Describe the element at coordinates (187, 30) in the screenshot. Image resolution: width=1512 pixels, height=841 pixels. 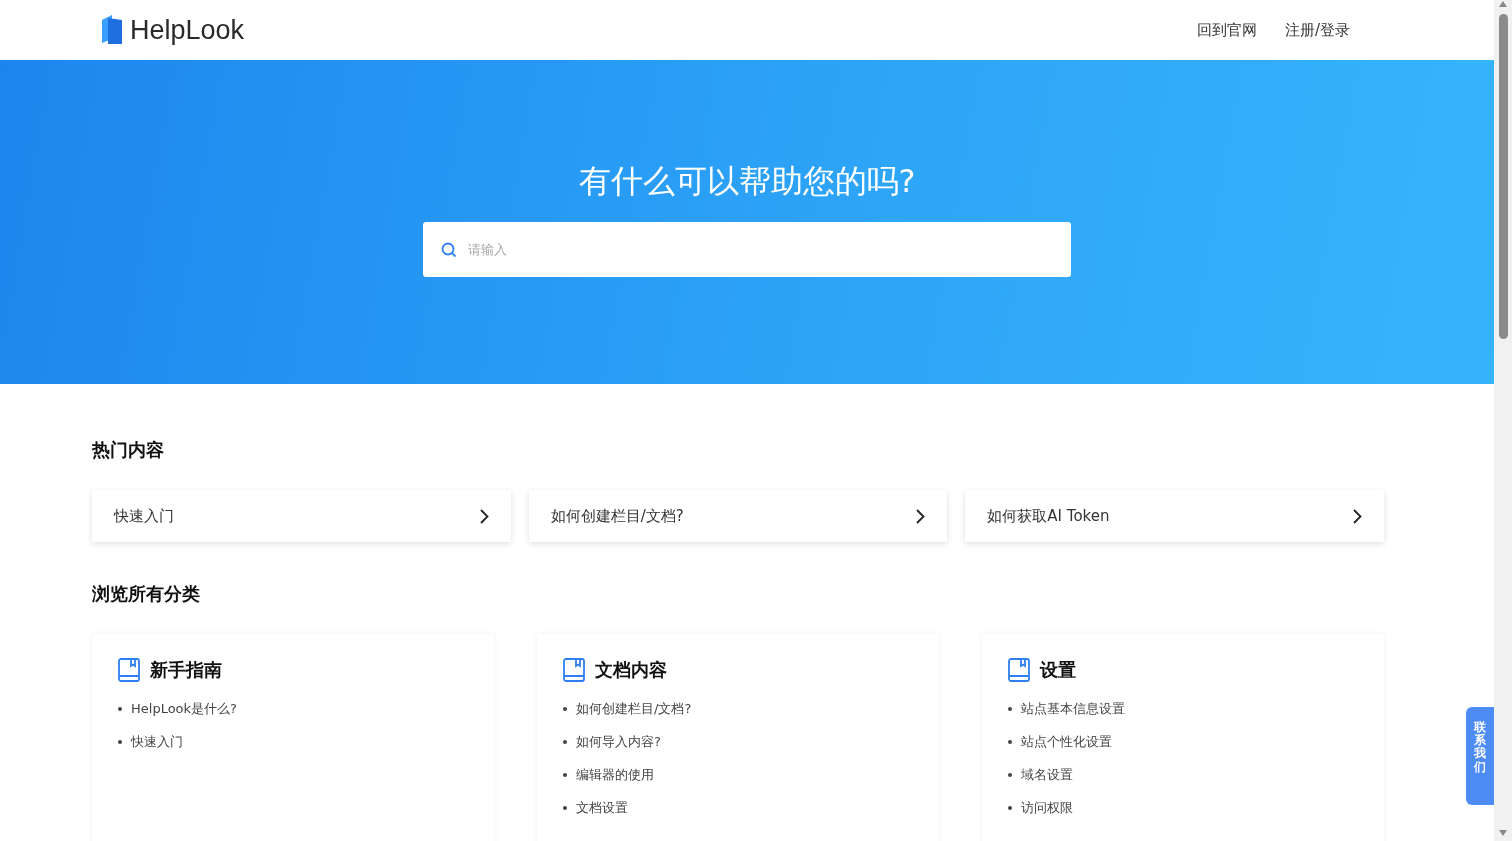
I see `logo-text: HelpLook` at that location.